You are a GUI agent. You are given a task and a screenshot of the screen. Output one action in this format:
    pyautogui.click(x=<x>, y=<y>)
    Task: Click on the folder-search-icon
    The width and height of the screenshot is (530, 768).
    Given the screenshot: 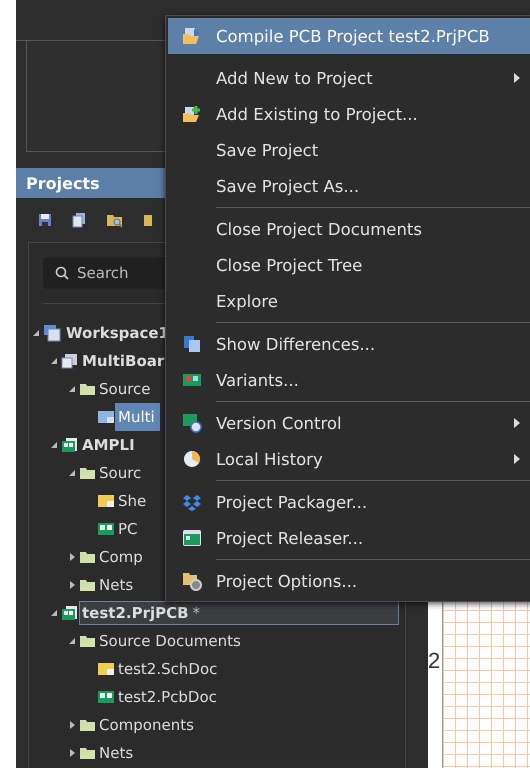 What is the action you would take?
    pyautogui.click(x=115, y=220)
    